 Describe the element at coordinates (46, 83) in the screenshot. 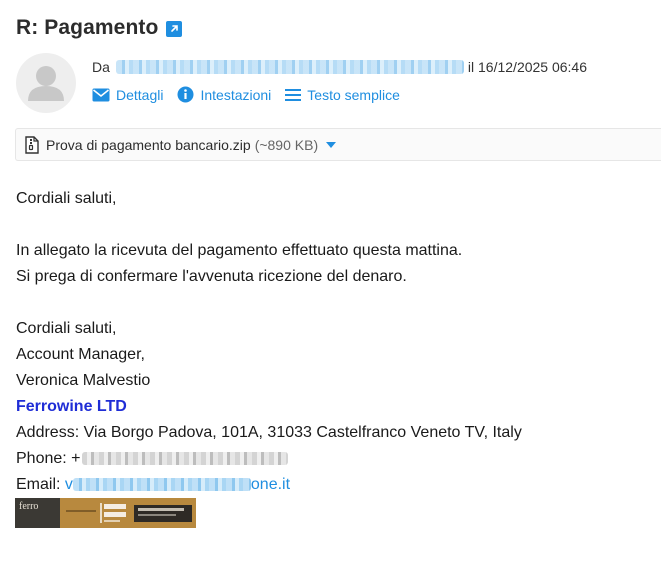

I see `avatar` at that location.